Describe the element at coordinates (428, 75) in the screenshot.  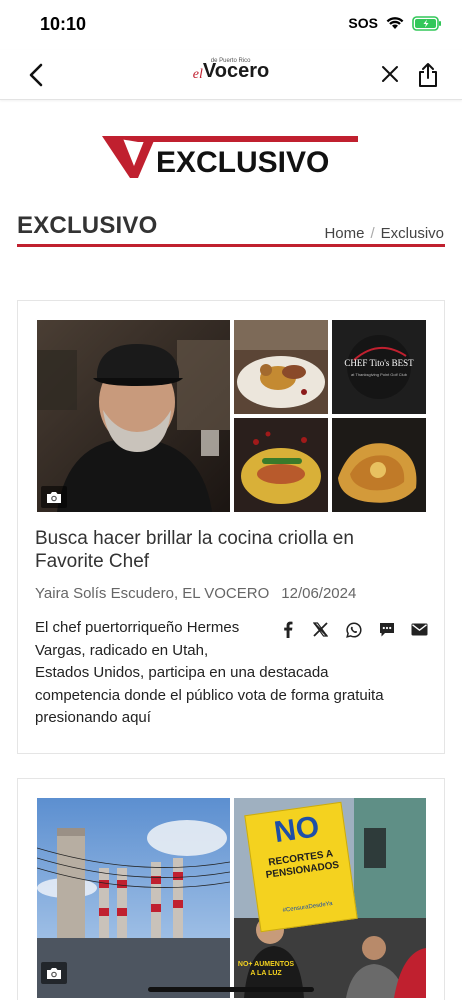
I see `share-icon` at that location.